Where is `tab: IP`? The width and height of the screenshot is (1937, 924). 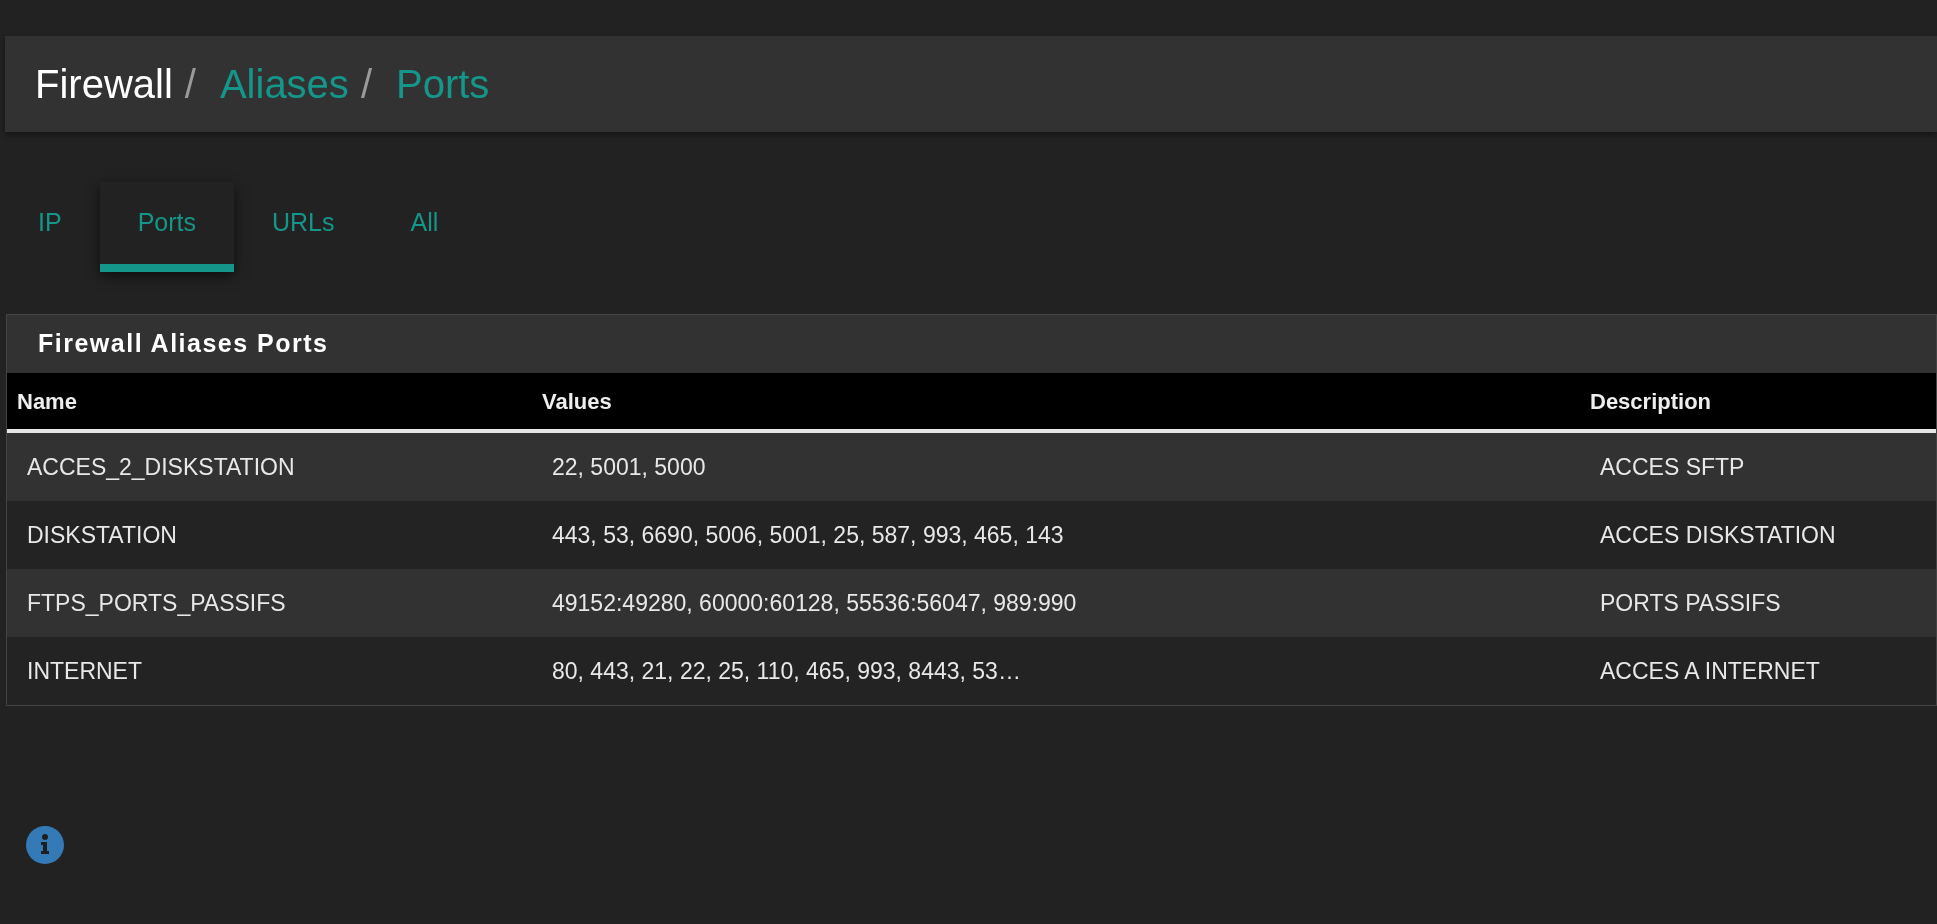
tab: IP is located at coordinates (50, 227).